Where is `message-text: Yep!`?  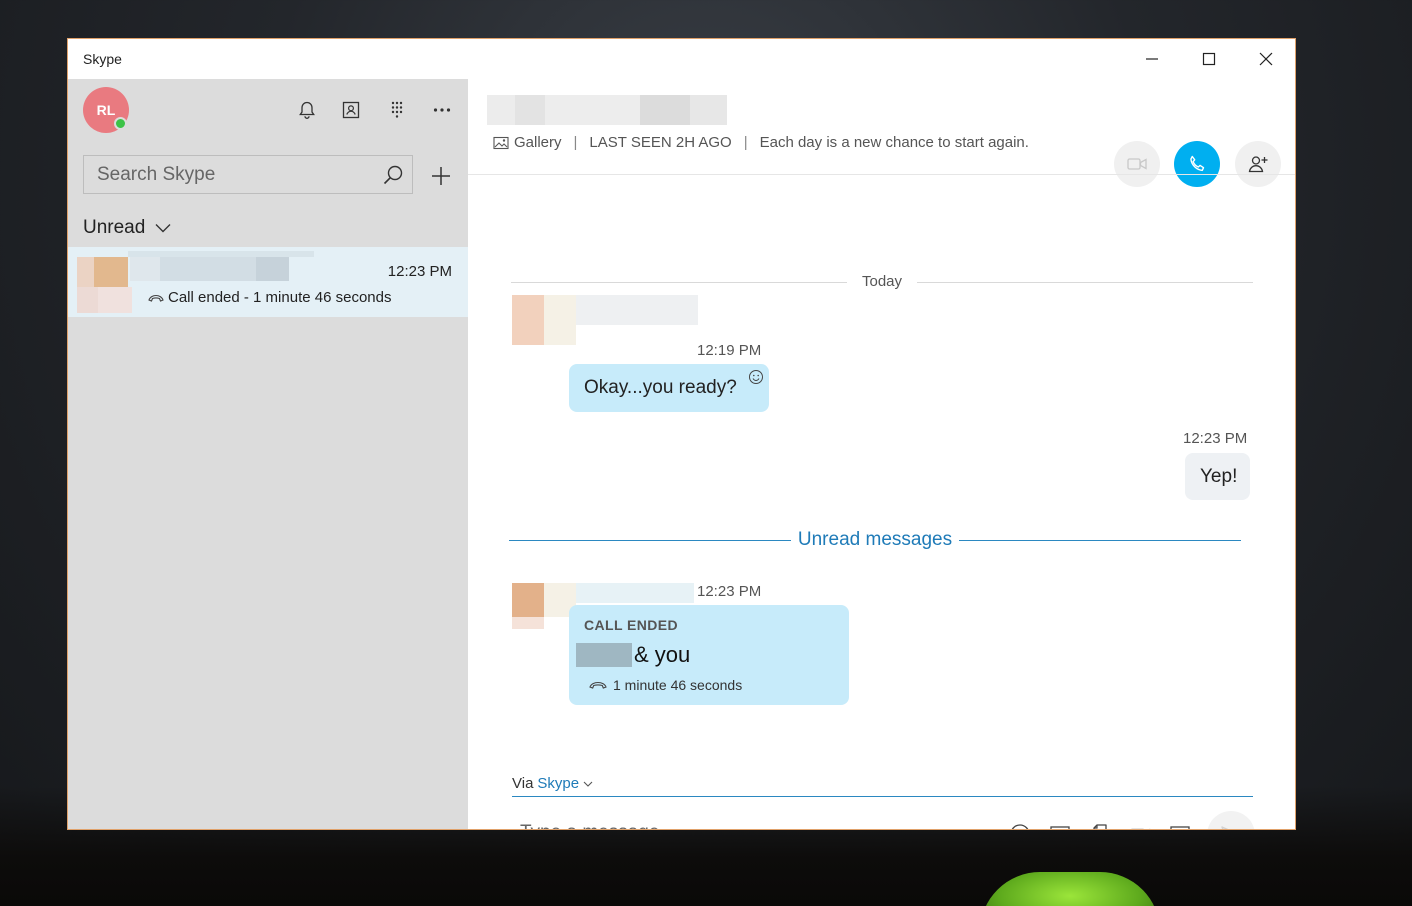
message-text: Yep! is located at coordinates (1219, 476).